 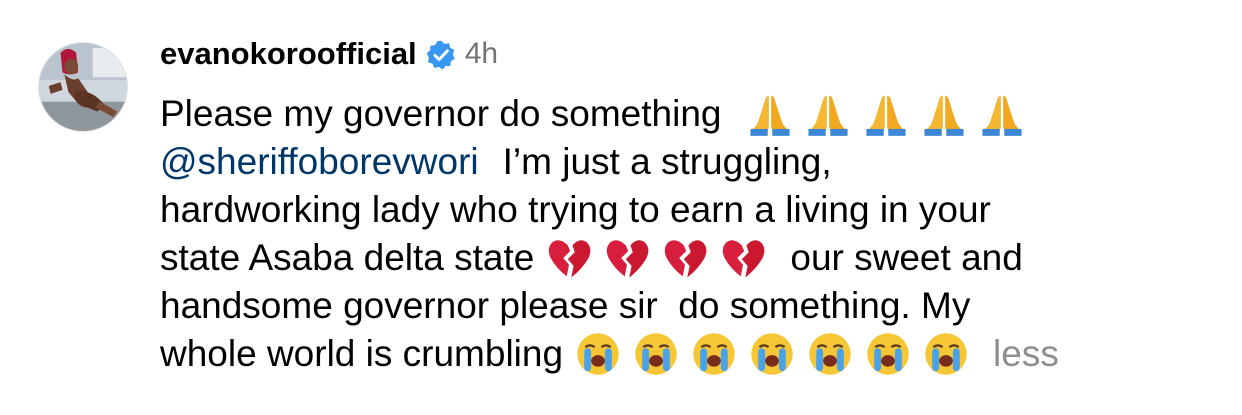 What do you see at coordinates (319, 162) in the screenshot?
I see `mention-link: @sheriffoborevwori` at bounding box center [319, 162].